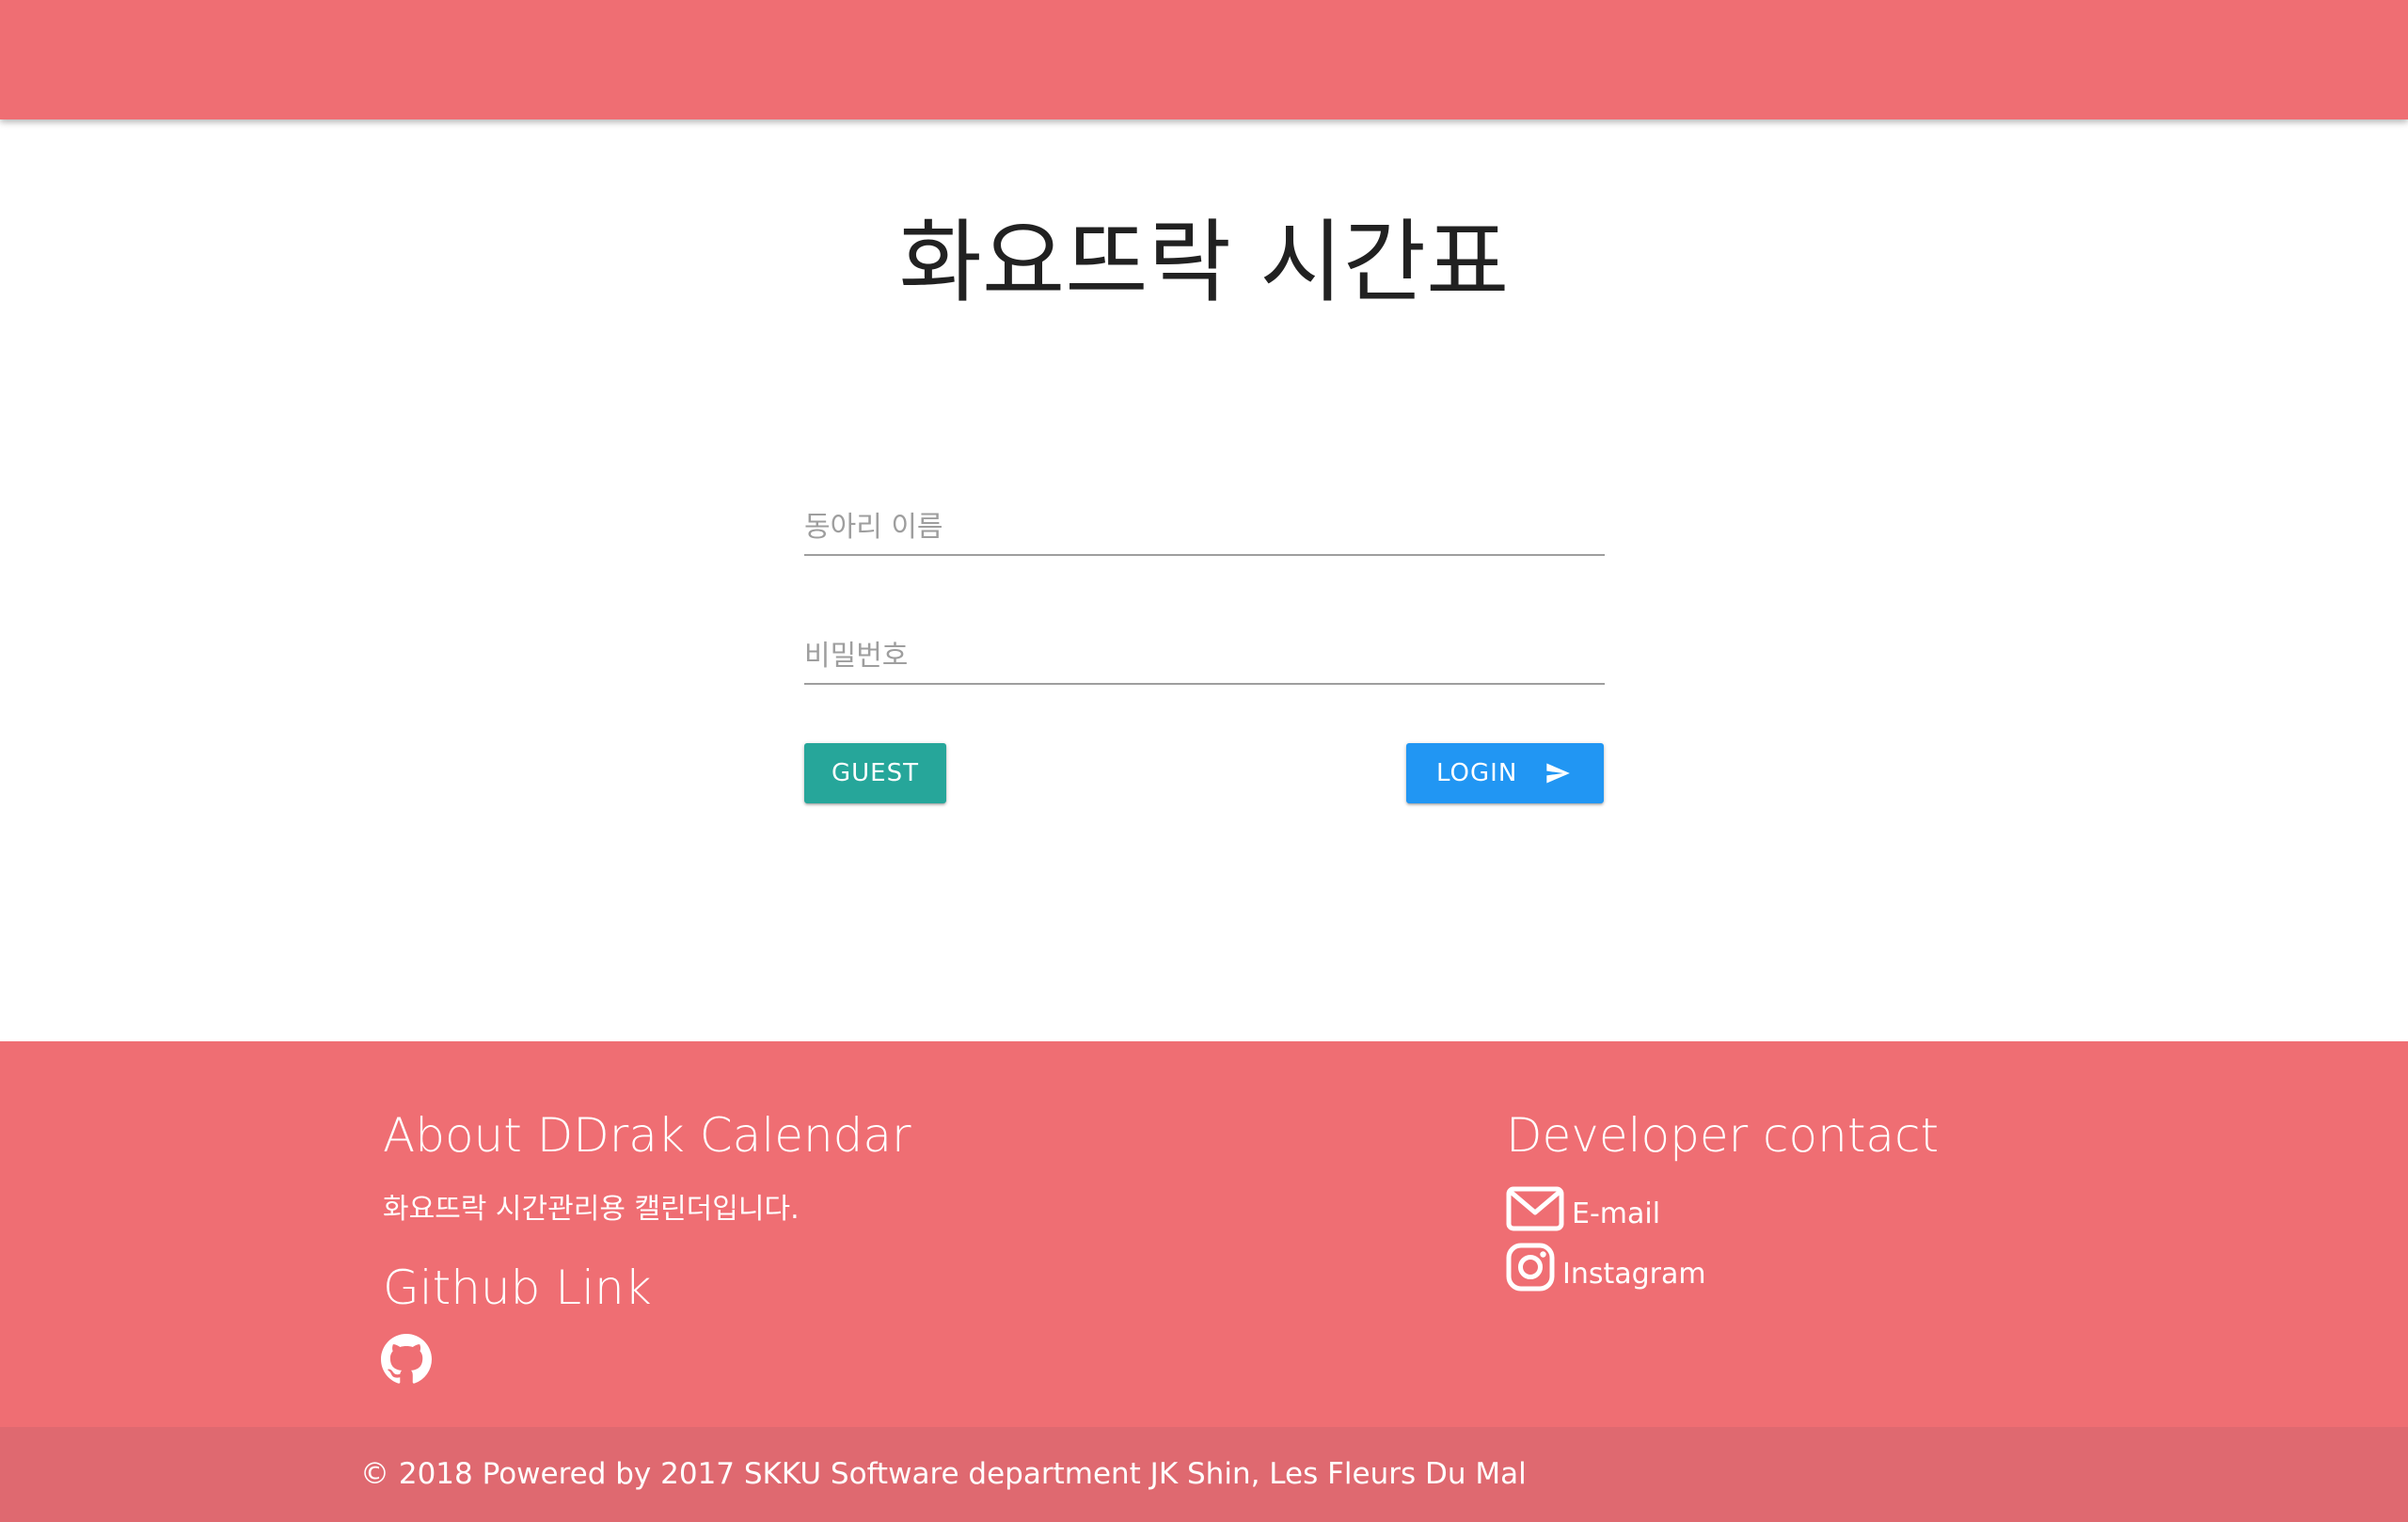 The height and width of the screenshot is (1522, 2408). I want to click on instagram-link: Instagram, so click(1606, 1268).